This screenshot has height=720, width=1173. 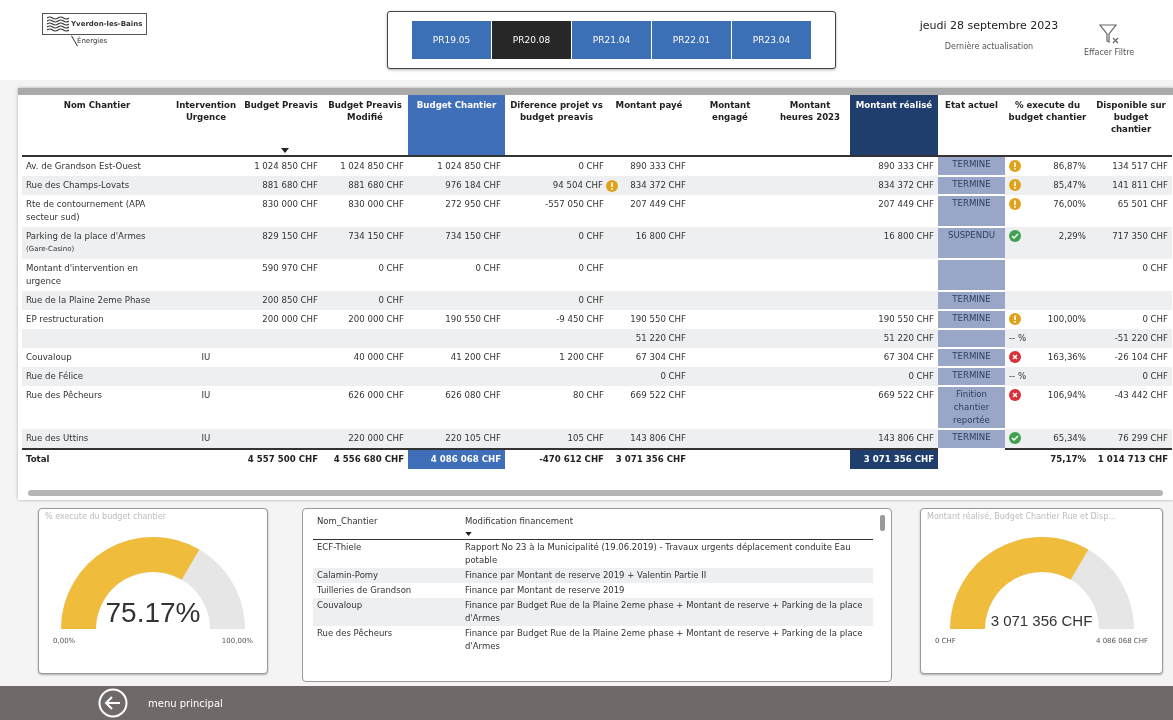 I want to click on slicer-button: PR21.04, so click(x=611, y=40).